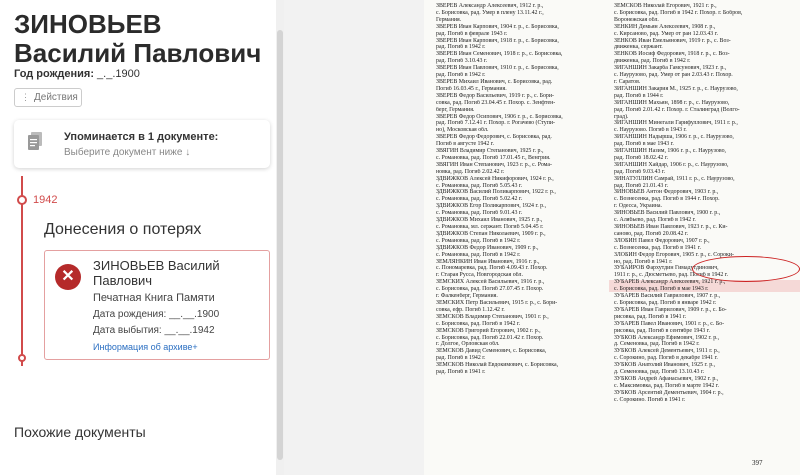 The height and width of the screenshot is (475, 800). What do you see at coordinates (650, 130) in the screenshot?
I see `scan-text-line: с. Наурузово. Погиб в 1943 г.` at bounding box center [650, 130].